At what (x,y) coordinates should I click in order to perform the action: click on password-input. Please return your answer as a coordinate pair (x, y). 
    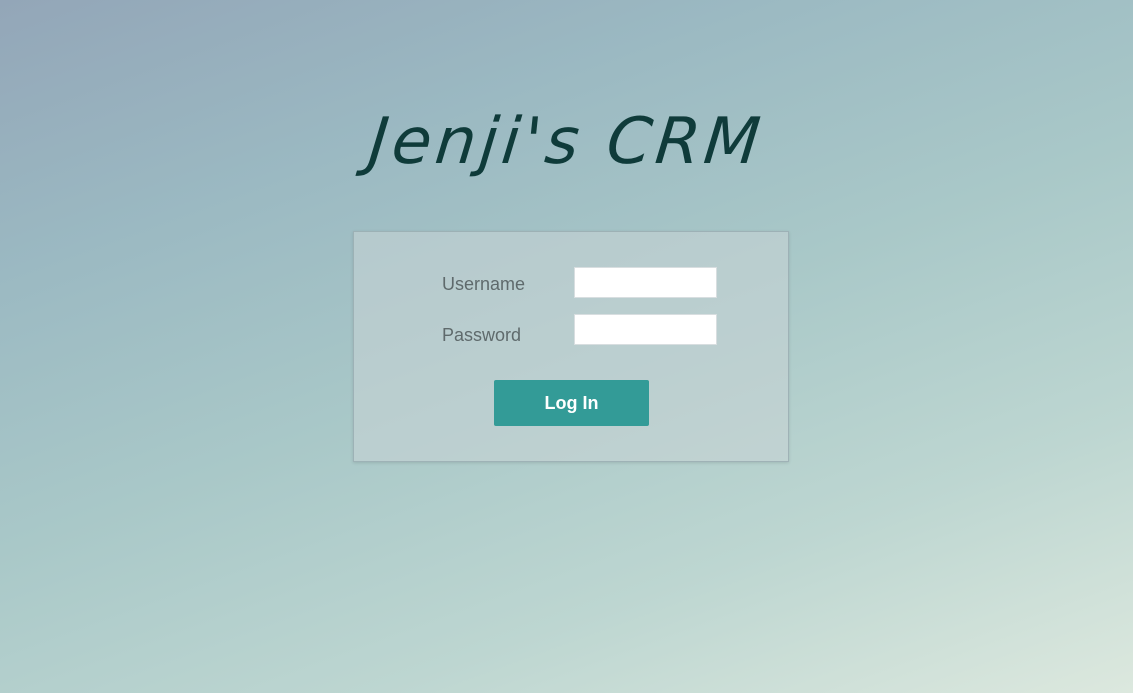
    Looking at the image, I should click on (645, 329).